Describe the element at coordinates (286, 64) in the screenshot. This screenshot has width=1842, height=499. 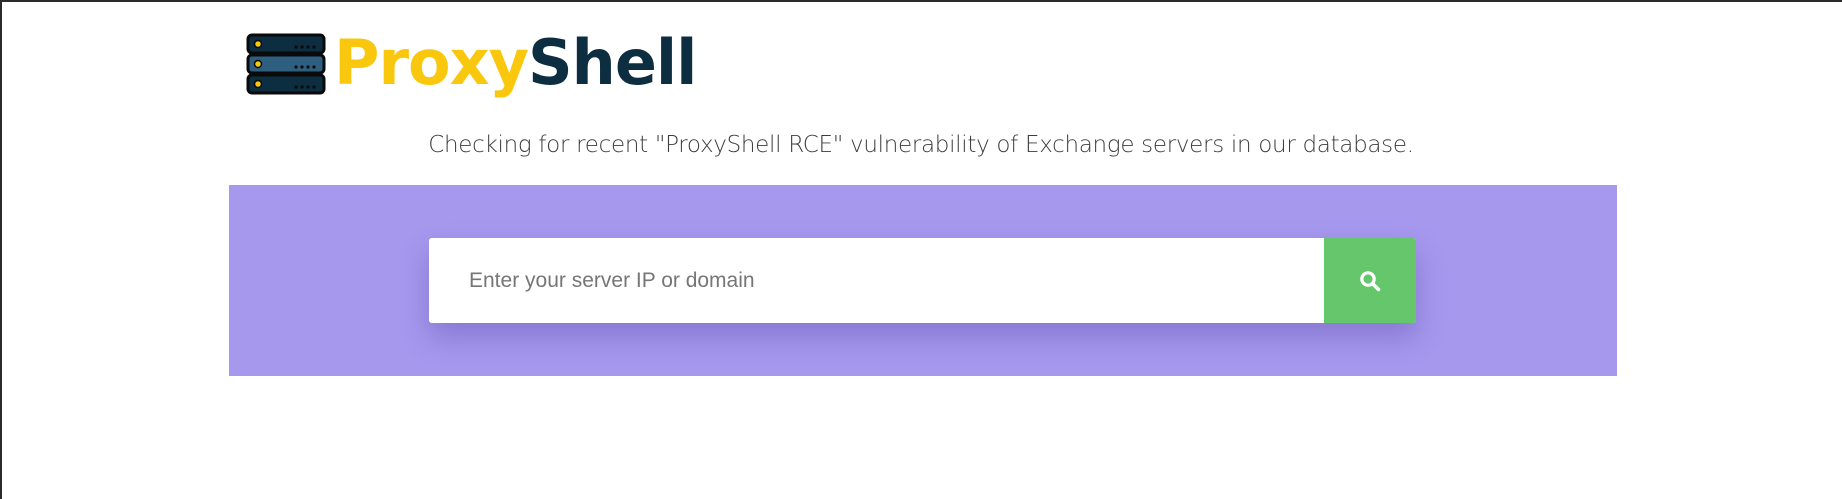
I see `server-rack-icon` at that location.